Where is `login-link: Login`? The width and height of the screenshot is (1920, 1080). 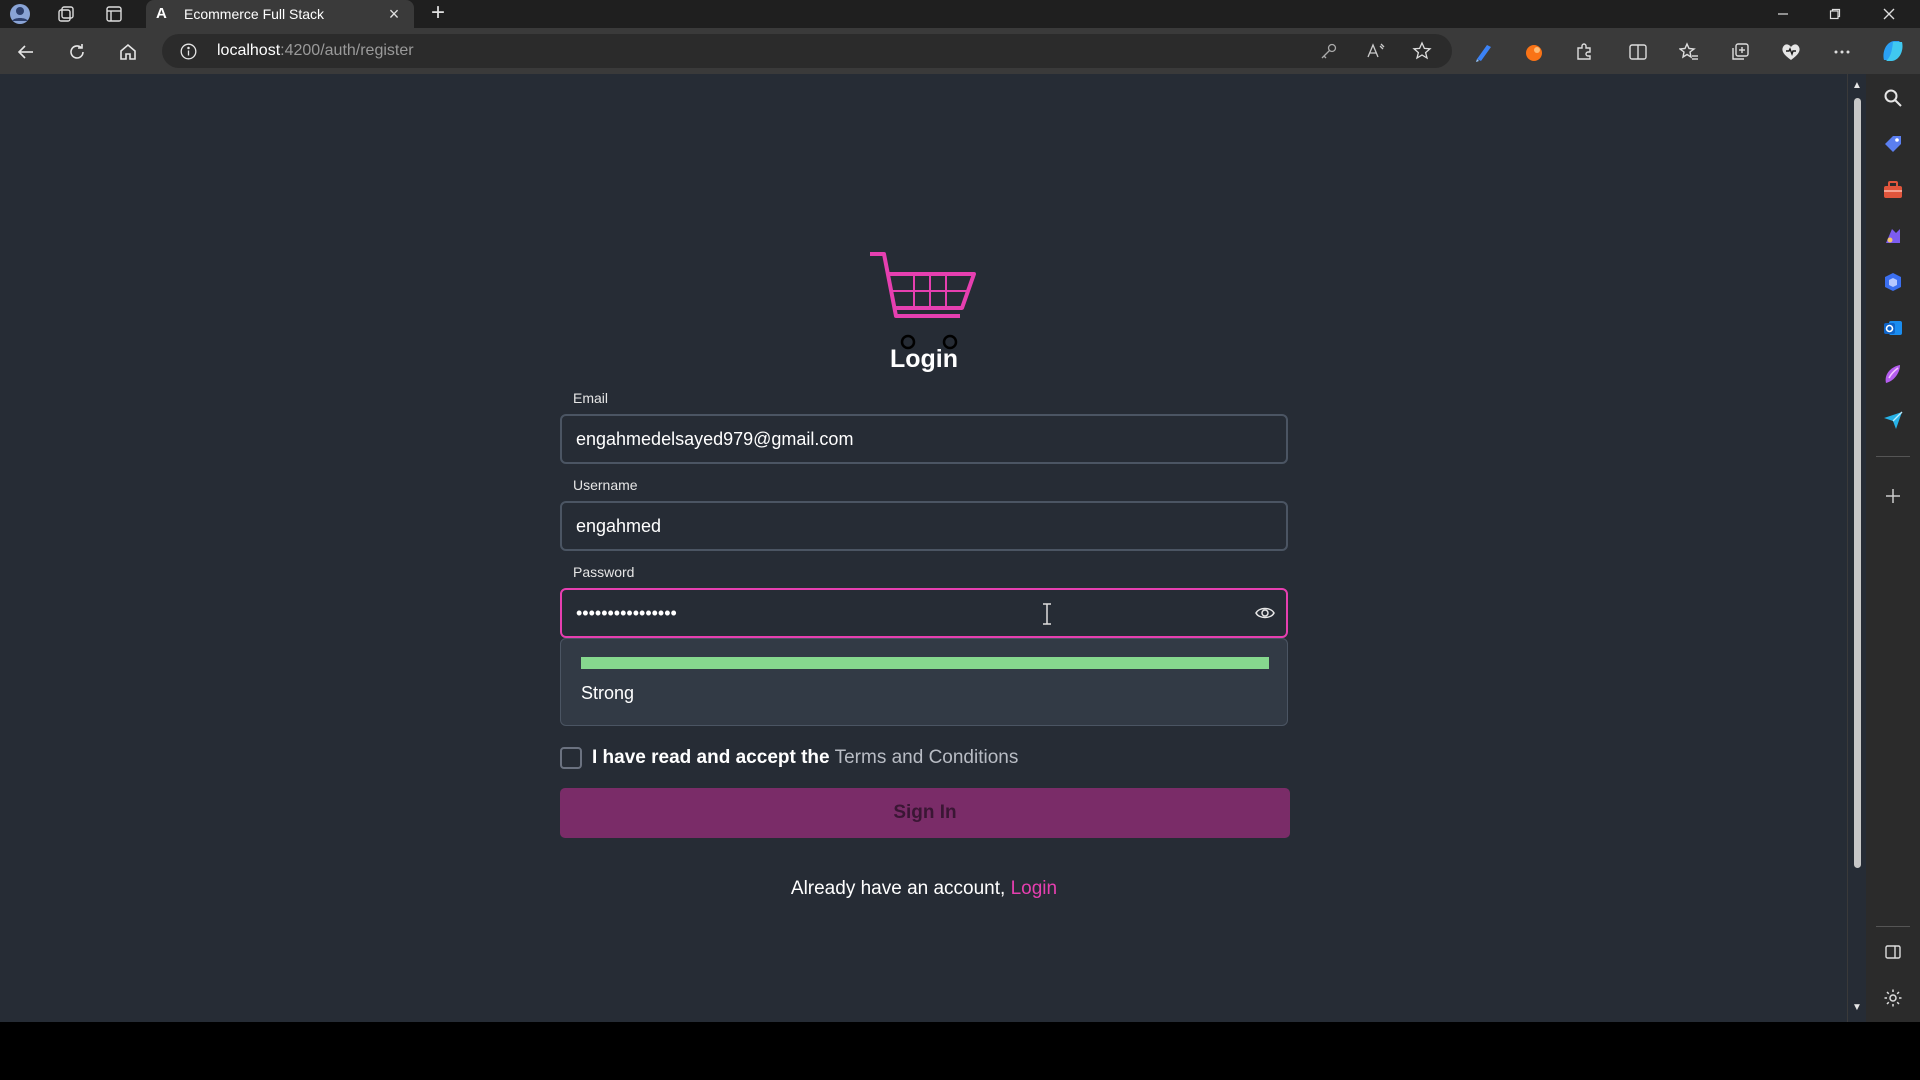
login-link: Login is located at coordinates (1034, 888).